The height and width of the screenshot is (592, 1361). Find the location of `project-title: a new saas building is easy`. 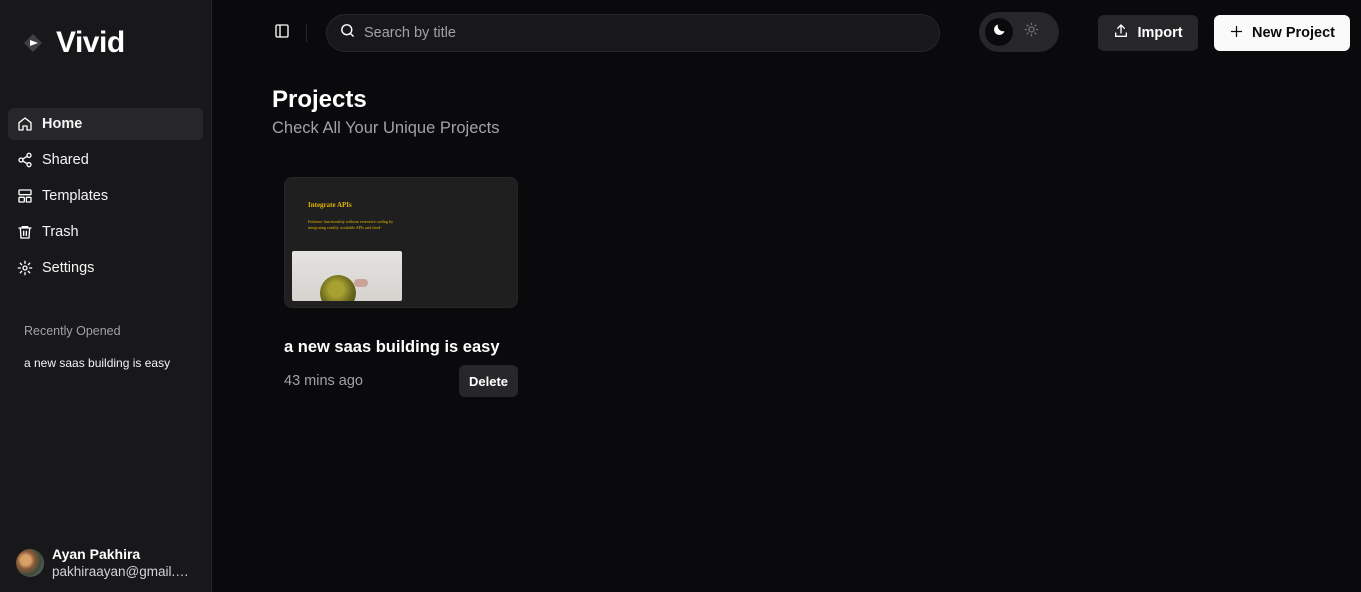

project-title: a new saas building is easy is located at coordinates (401, 347).